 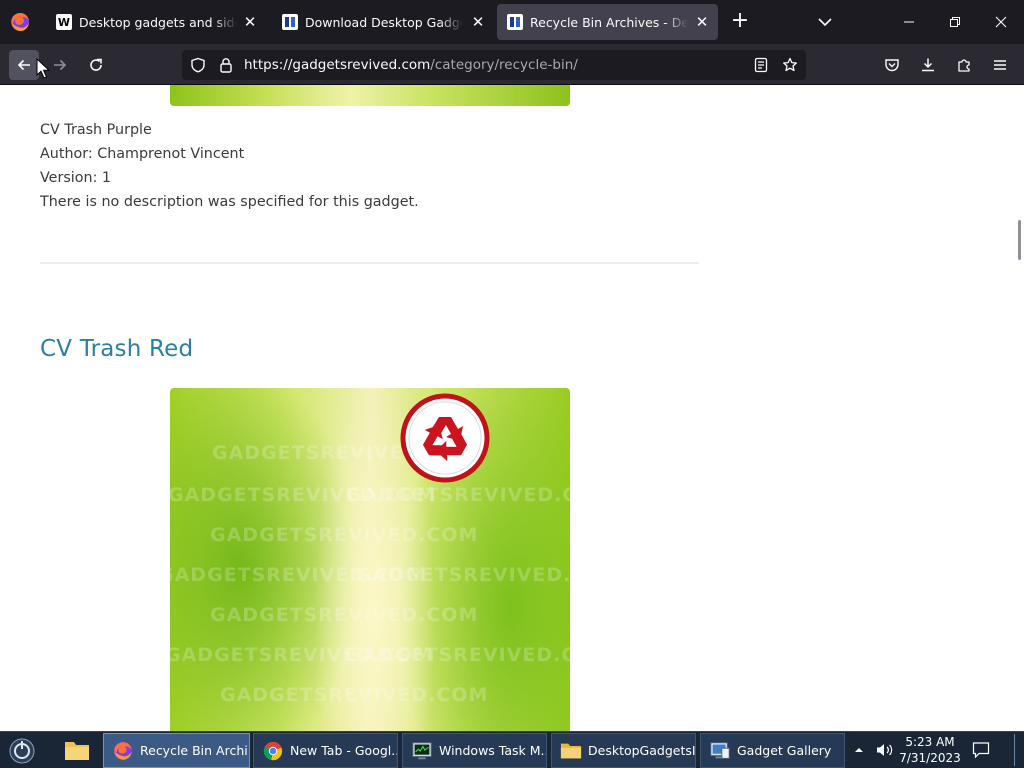 I want to click on chrome-icon, so click(x=273, y=750).